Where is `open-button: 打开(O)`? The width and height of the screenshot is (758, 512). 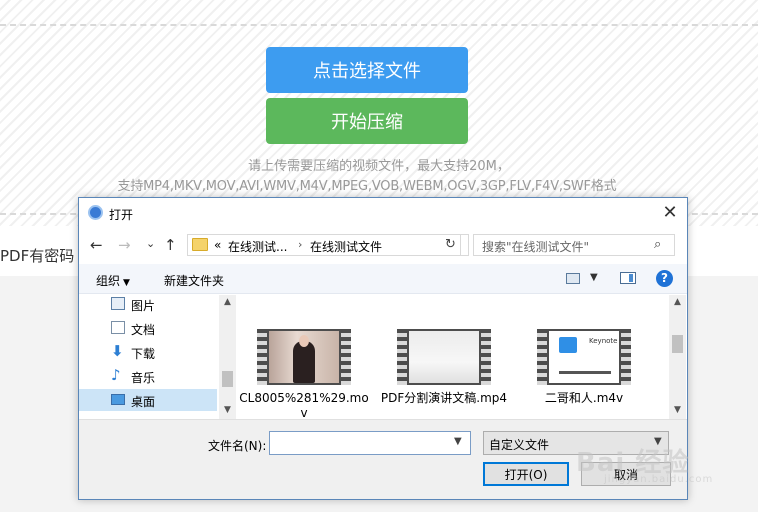
open-button: 打开(O) is located at coordinates (526, 474).